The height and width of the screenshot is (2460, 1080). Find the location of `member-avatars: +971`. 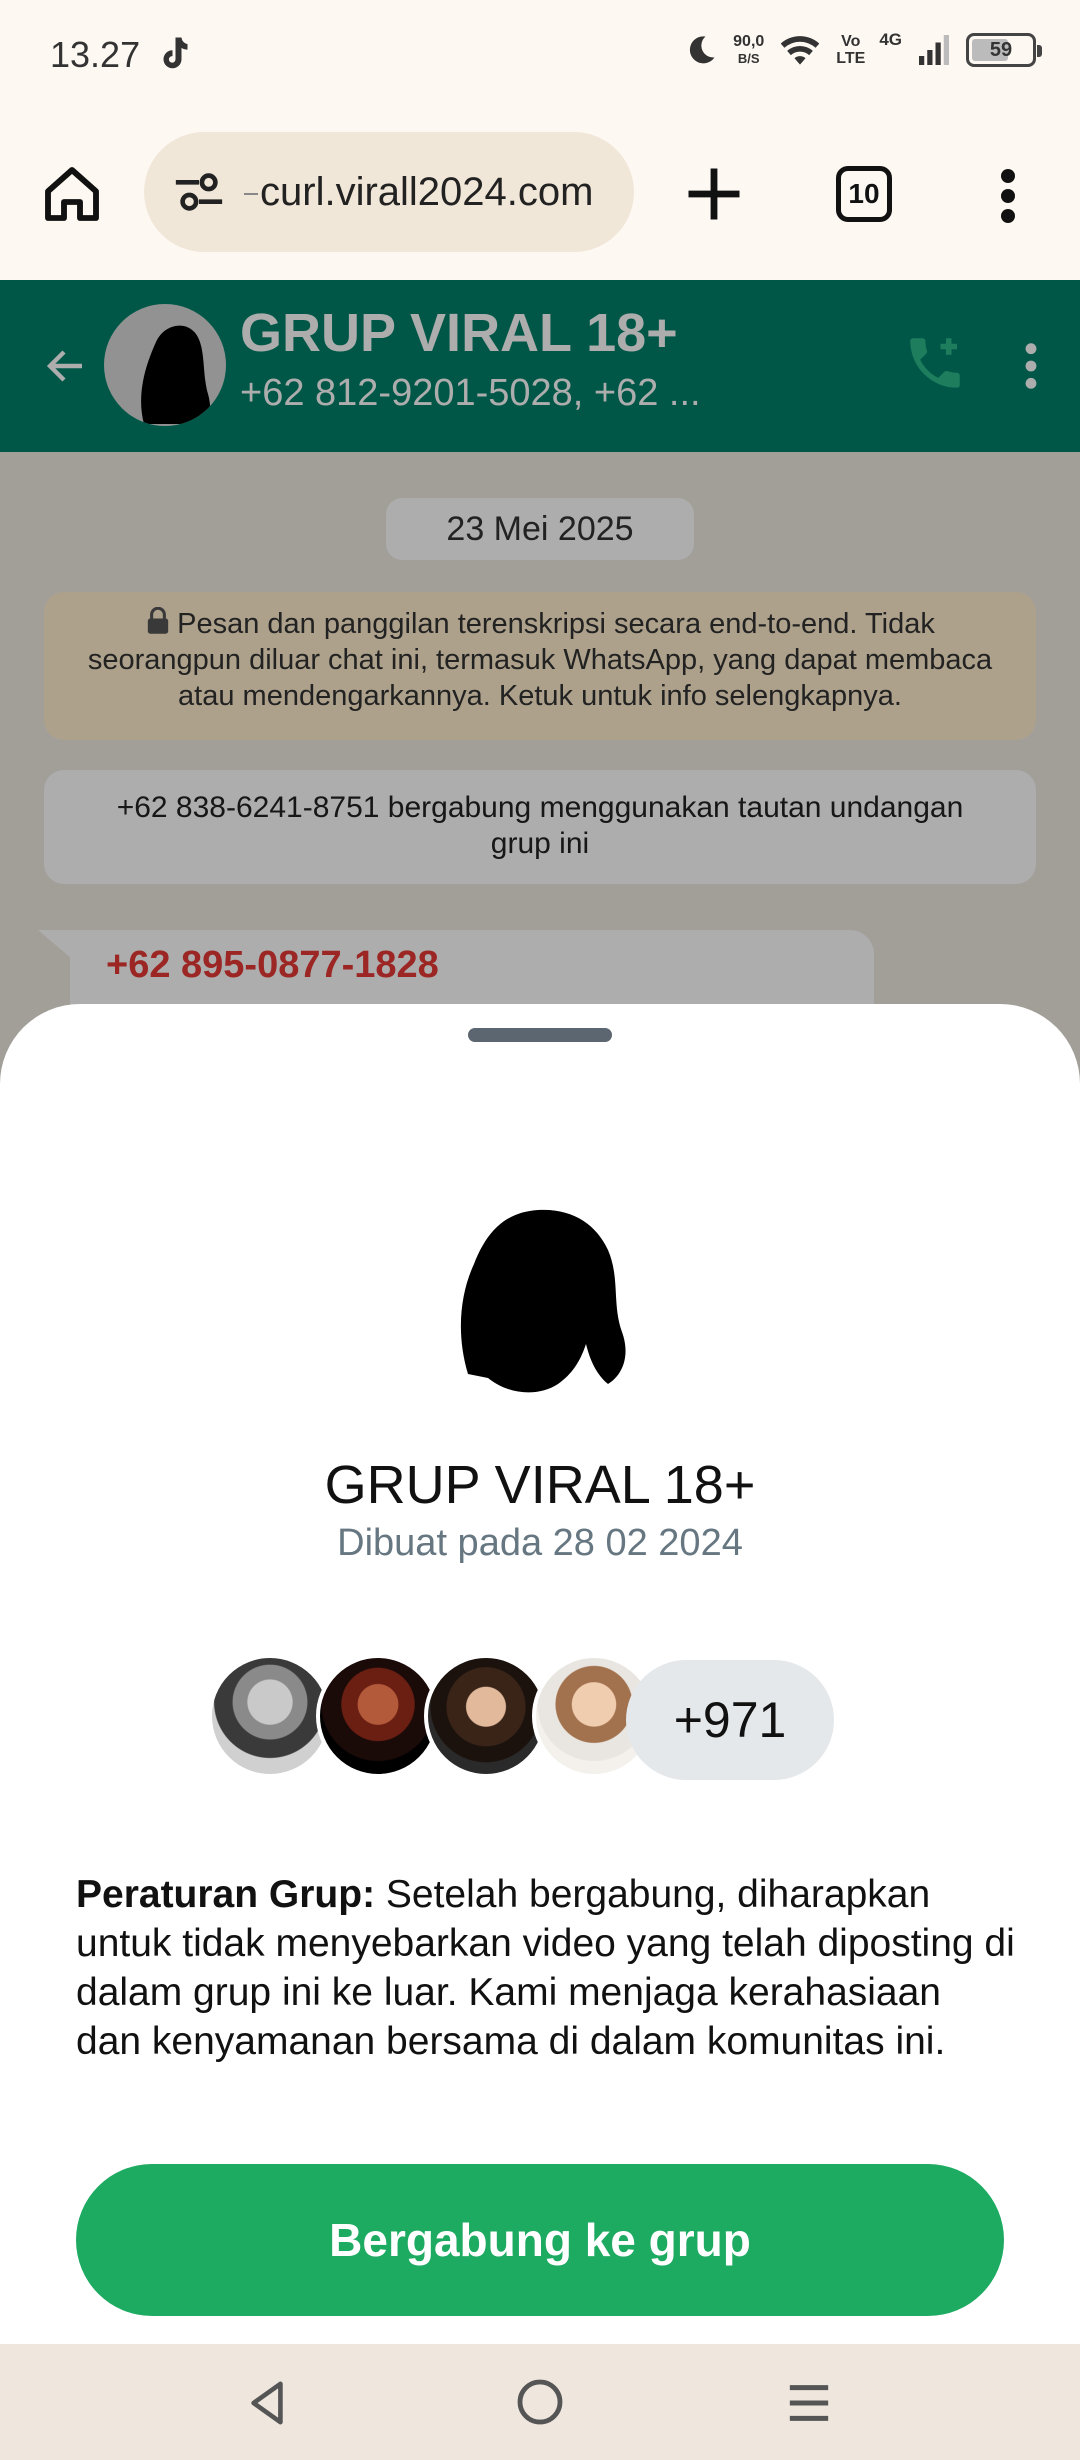

member-avatars: +971 is located at coordinates (528, 1717).